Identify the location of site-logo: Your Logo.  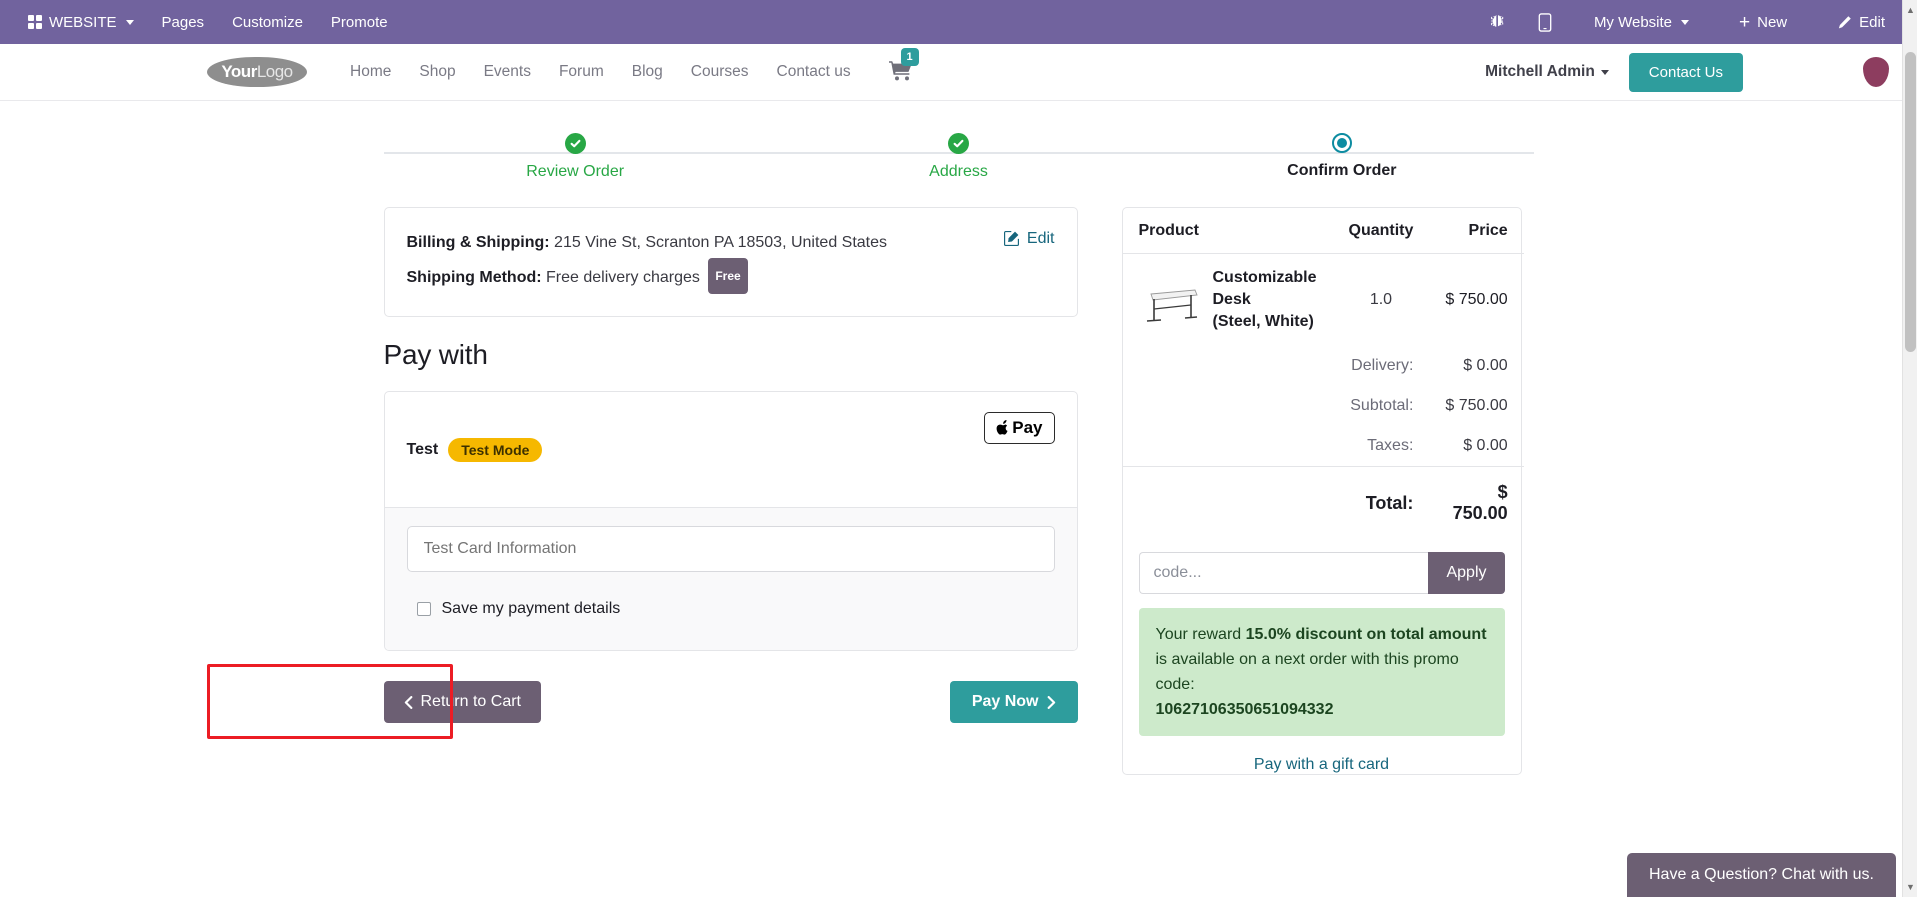
(257, 72).